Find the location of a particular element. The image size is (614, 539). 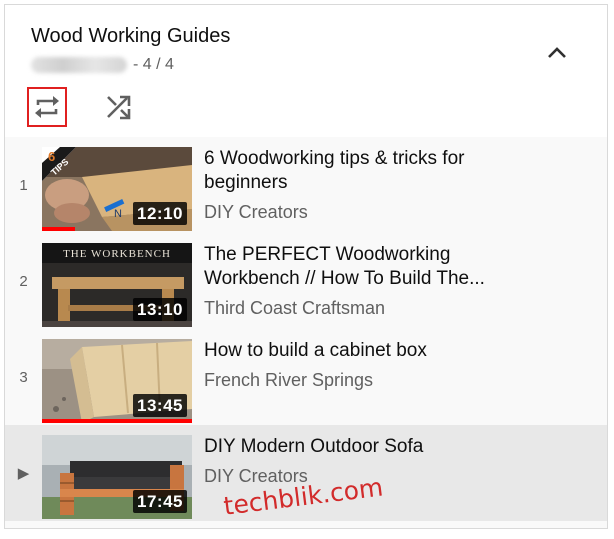

playlist-subtitle: - 4 / 4 is located at coordinates (102, 65).